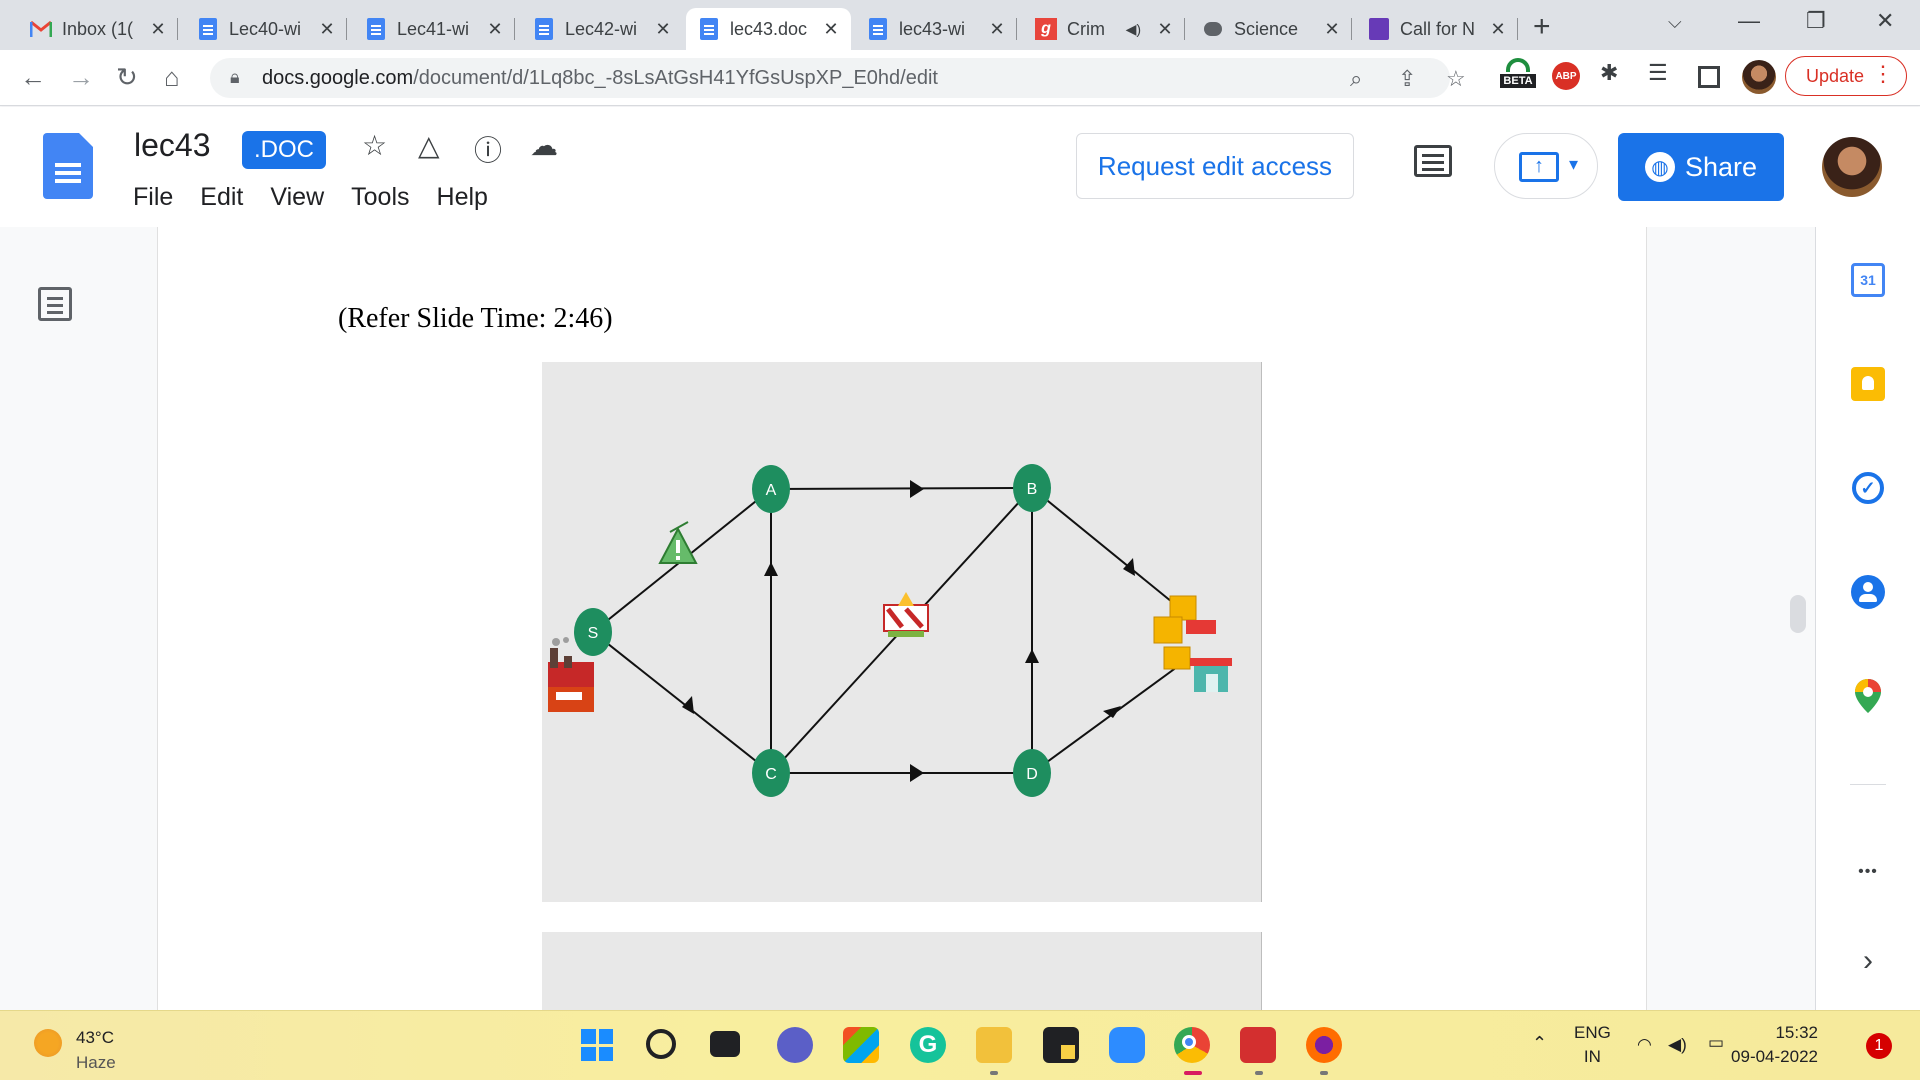 The image size is (1920, 1080). I want to click on profile-avatar, so click(1759, 77).